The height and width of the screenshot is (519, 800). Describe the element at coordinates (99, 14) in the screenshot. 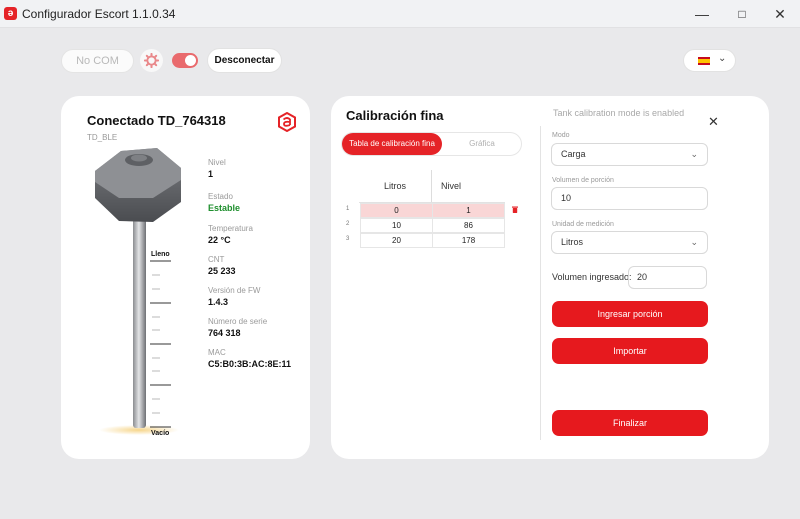

I see `window-title: Configurador Escort 1.1.0.34` at that location.